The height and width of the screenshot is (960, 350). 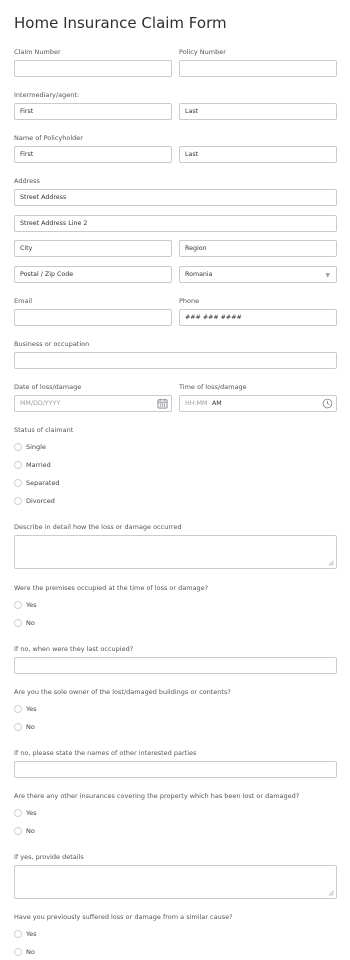 I want to click on street-address-line2-placeholder: Street Address Line 2, so click(x=54, y=223).